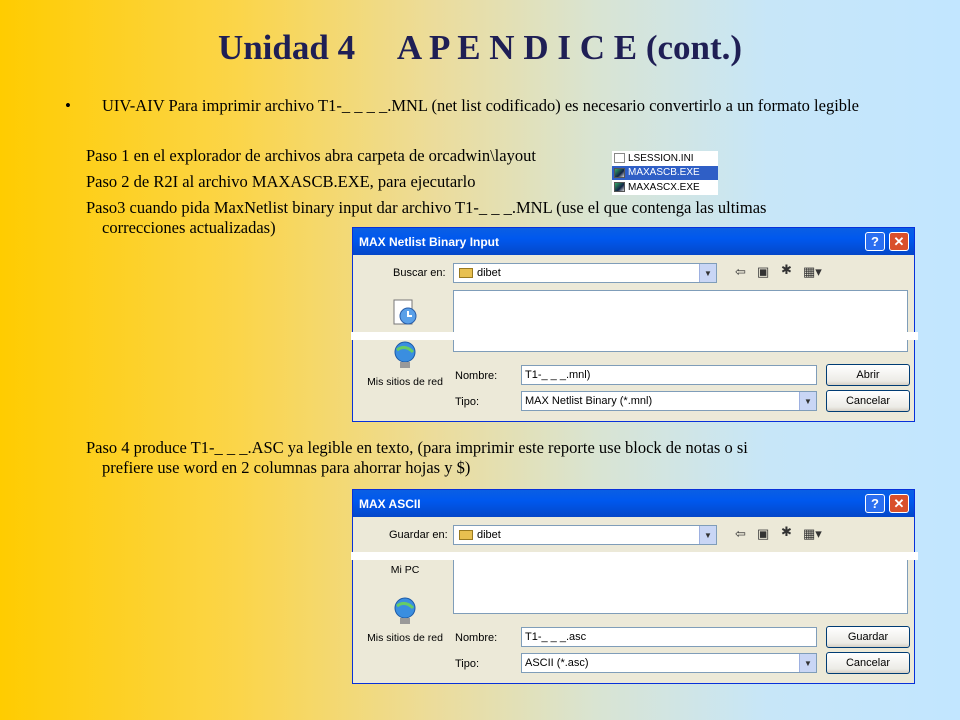 Image resolution: width=960 pixels, height=720 pixels. What do you see at coordinates (585, 273) in the screenshot?
I see `look-in-combo: dibet ▼` at bounding box center [585, 273].